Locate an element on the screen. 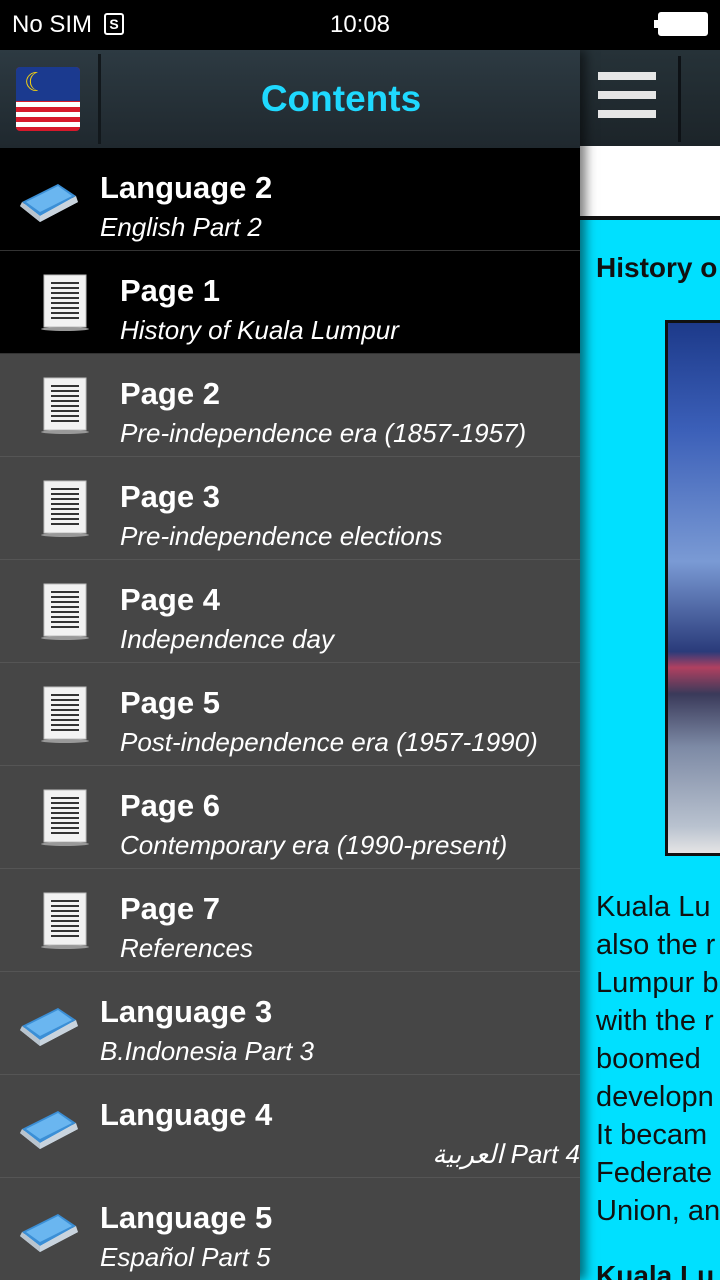 The width and height of the screenshot is (720, 1280). page-title: History o is located at coordinates (657, 267).